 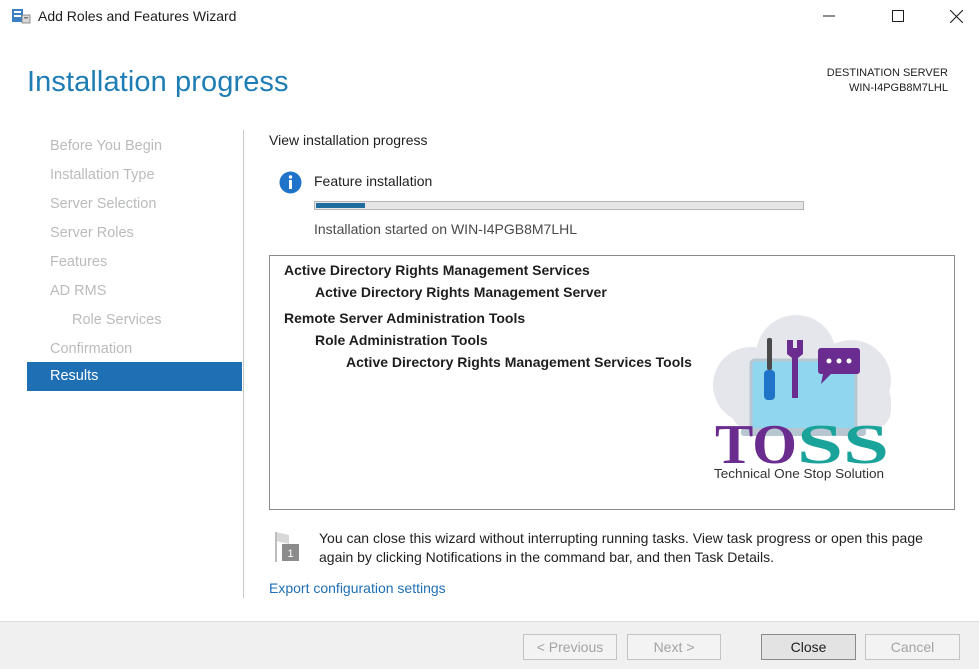 I want to click on progress-bar-fill, so click(x=340, y=205).